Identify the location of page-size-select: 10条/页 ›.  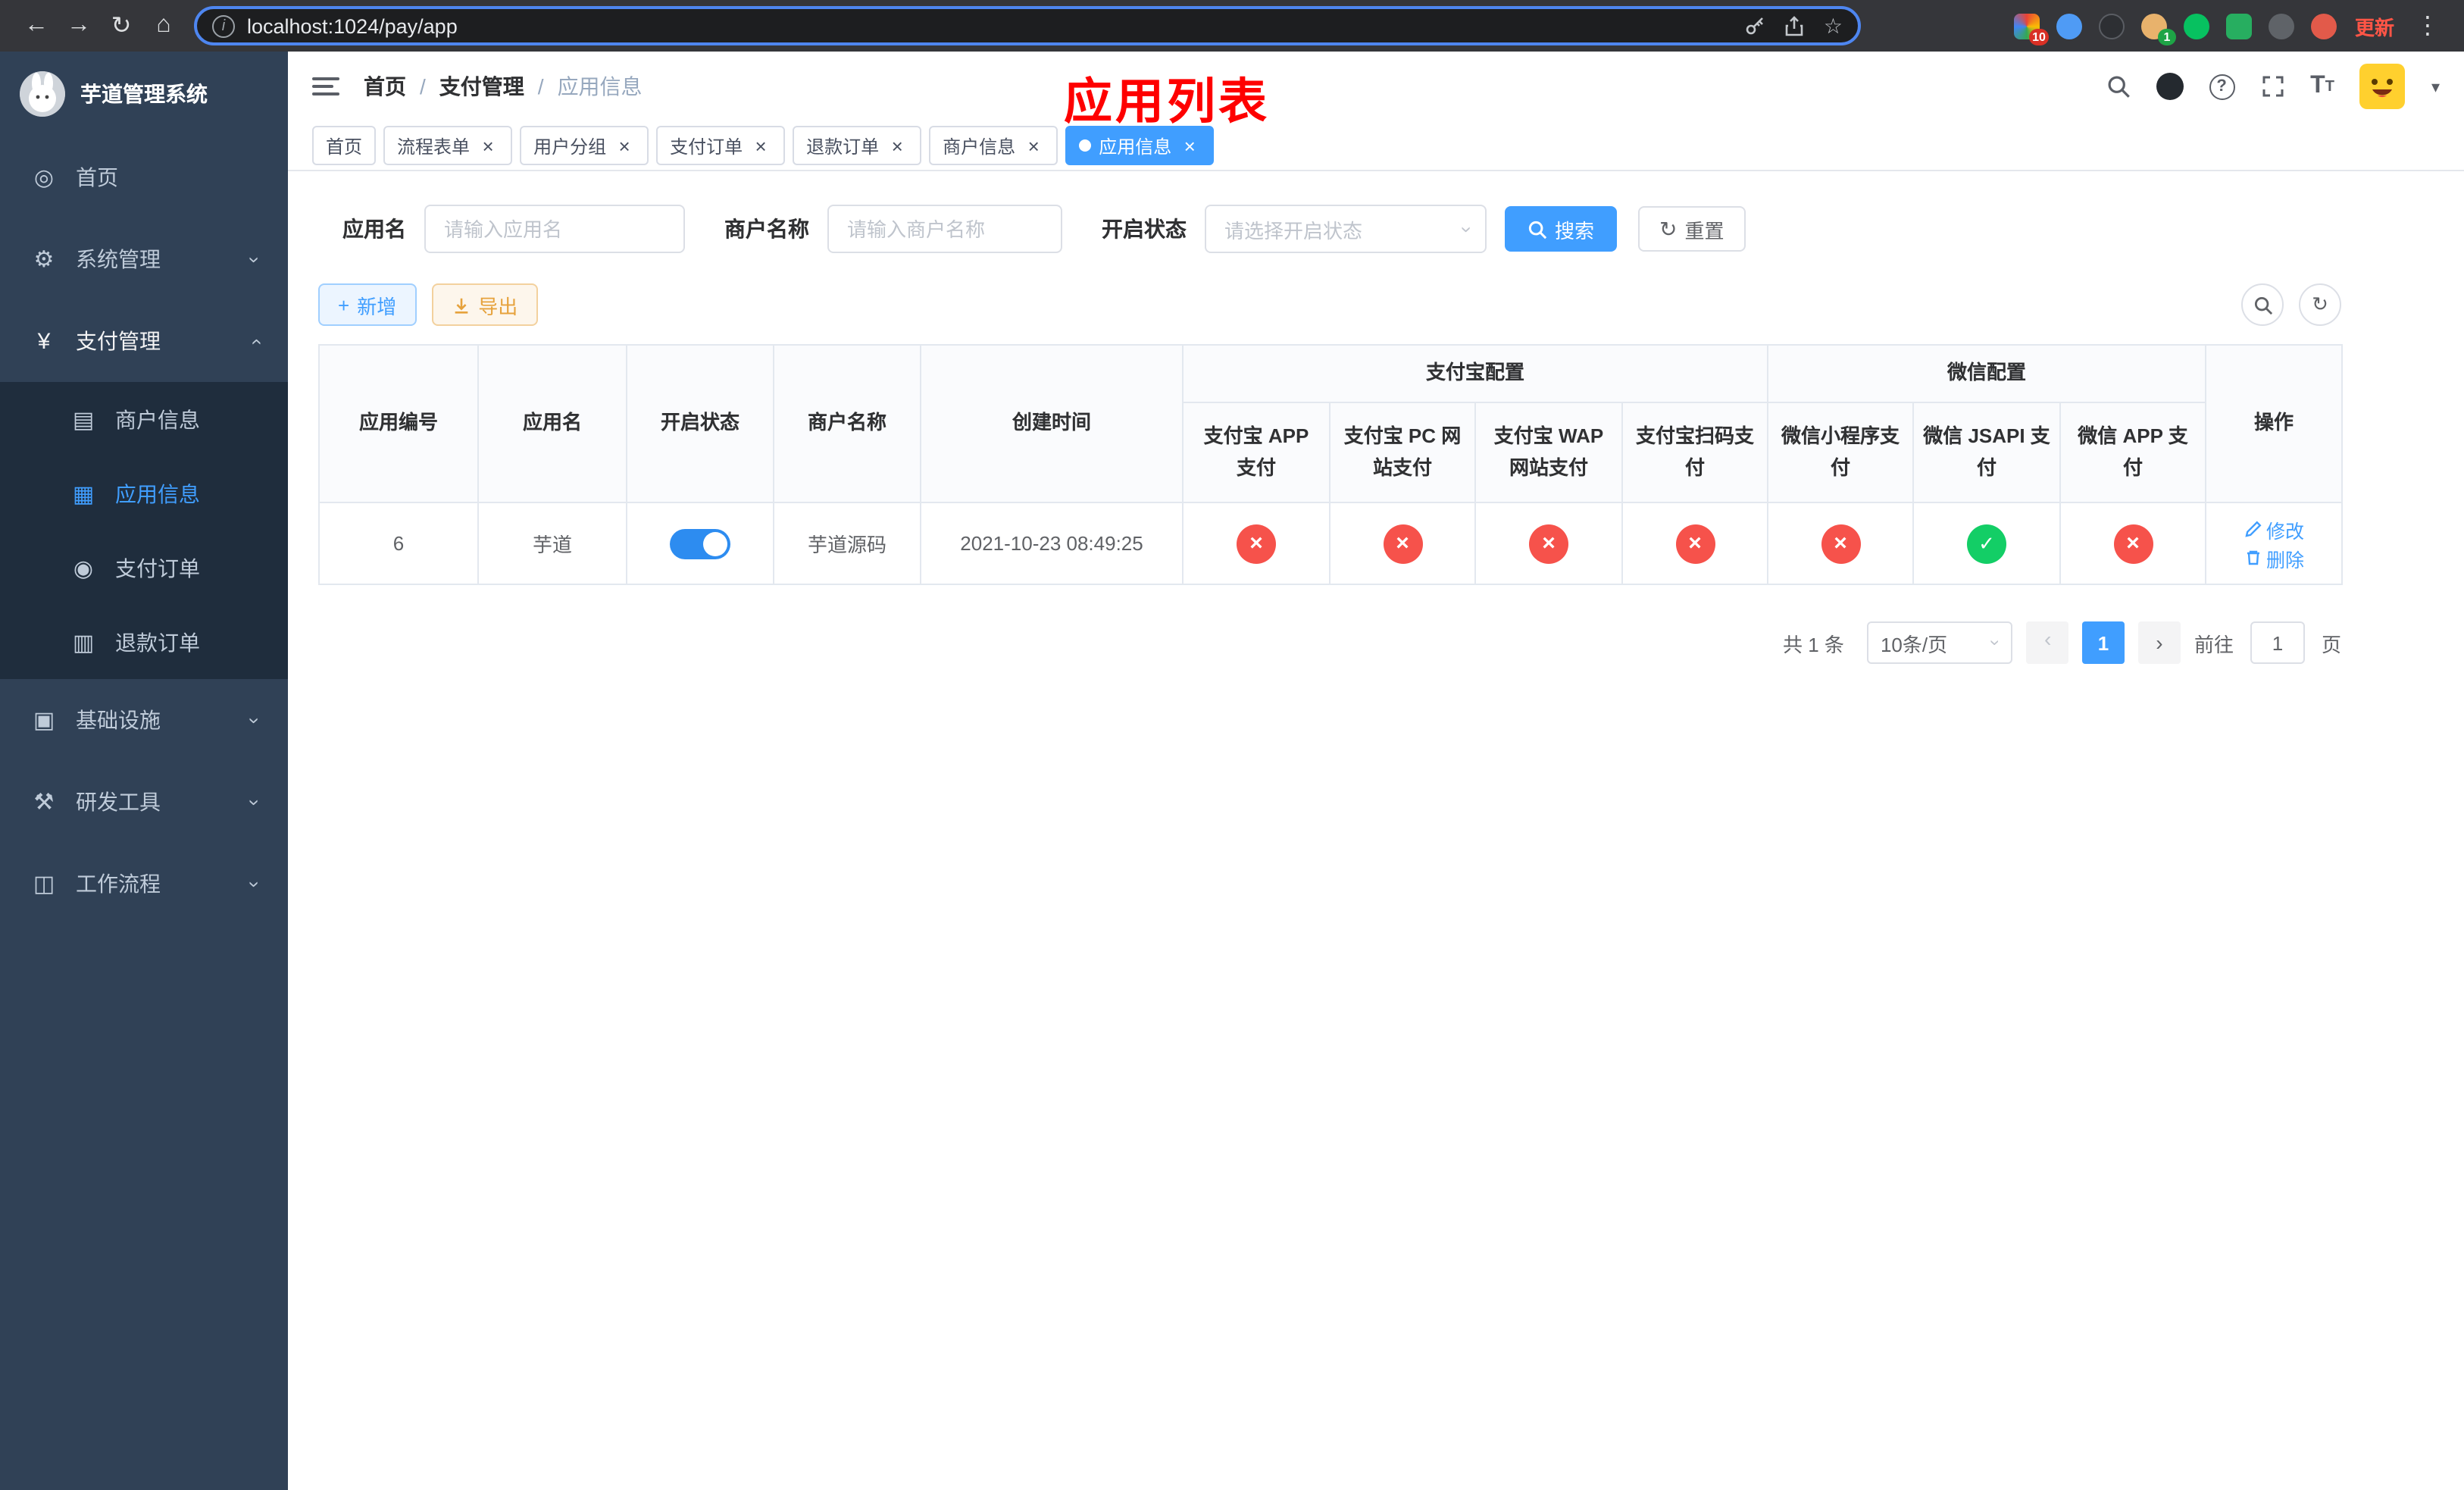
(1939, 642).